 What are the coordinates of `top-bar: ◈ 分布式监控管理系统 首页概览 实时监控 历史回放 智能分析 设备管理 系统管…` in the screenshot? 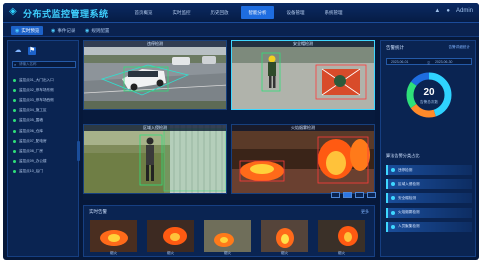 It's located at (241, 13).